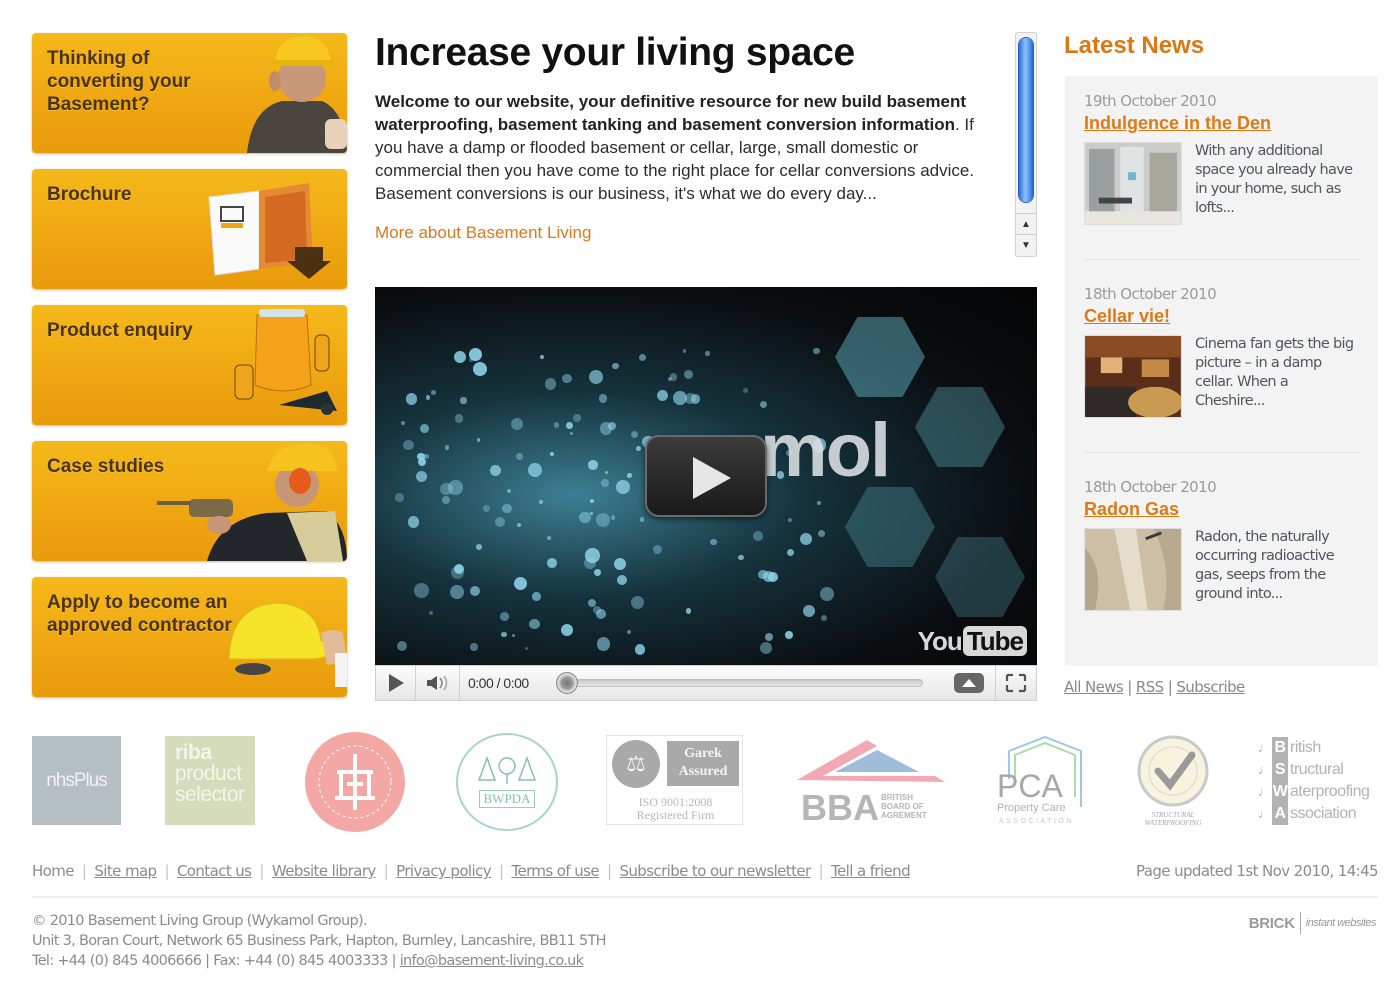 The image size is (1400, 1000). What do you see at coordinates (1271, 923) in the screenshot?
I see `brick-name: BRICK` at bounding box center [1271, 923].